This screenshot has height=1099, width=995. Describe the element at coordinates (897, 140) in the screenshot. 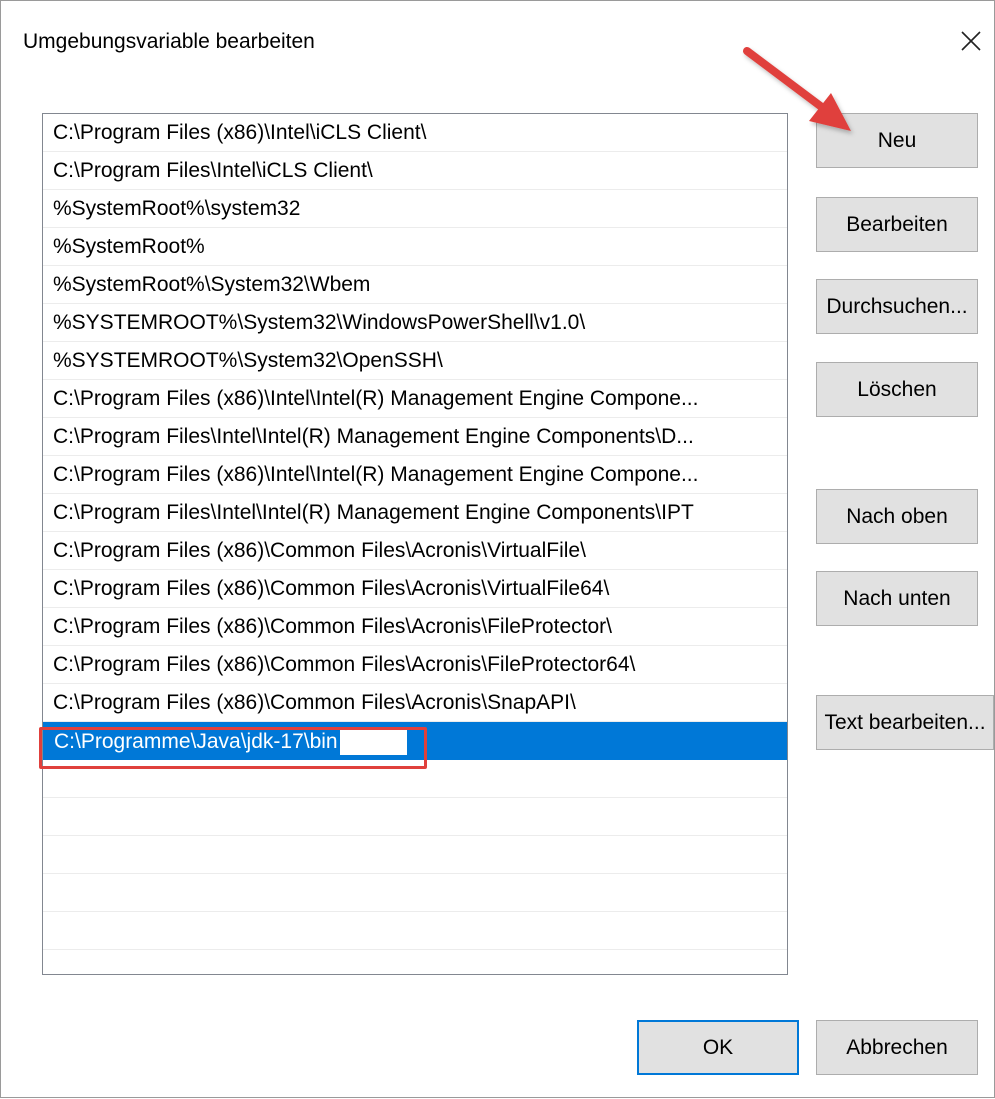

I see `new-button: Neu` at that location.